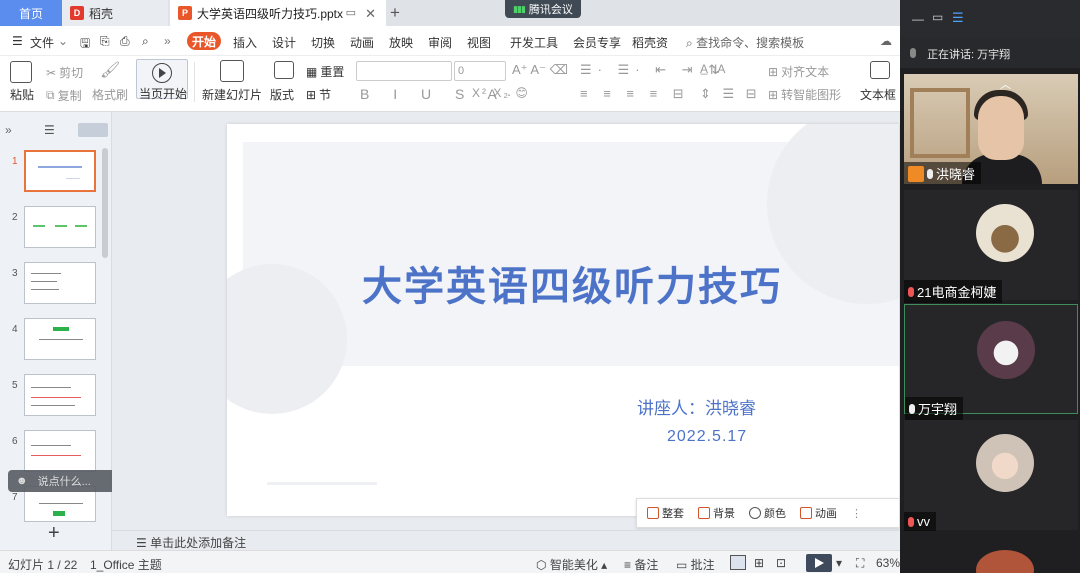  What do you see at coordinates (759, 563) in the screenshot?
I see `grid-view-icon: ⊞` at bounding box center [759, 563].